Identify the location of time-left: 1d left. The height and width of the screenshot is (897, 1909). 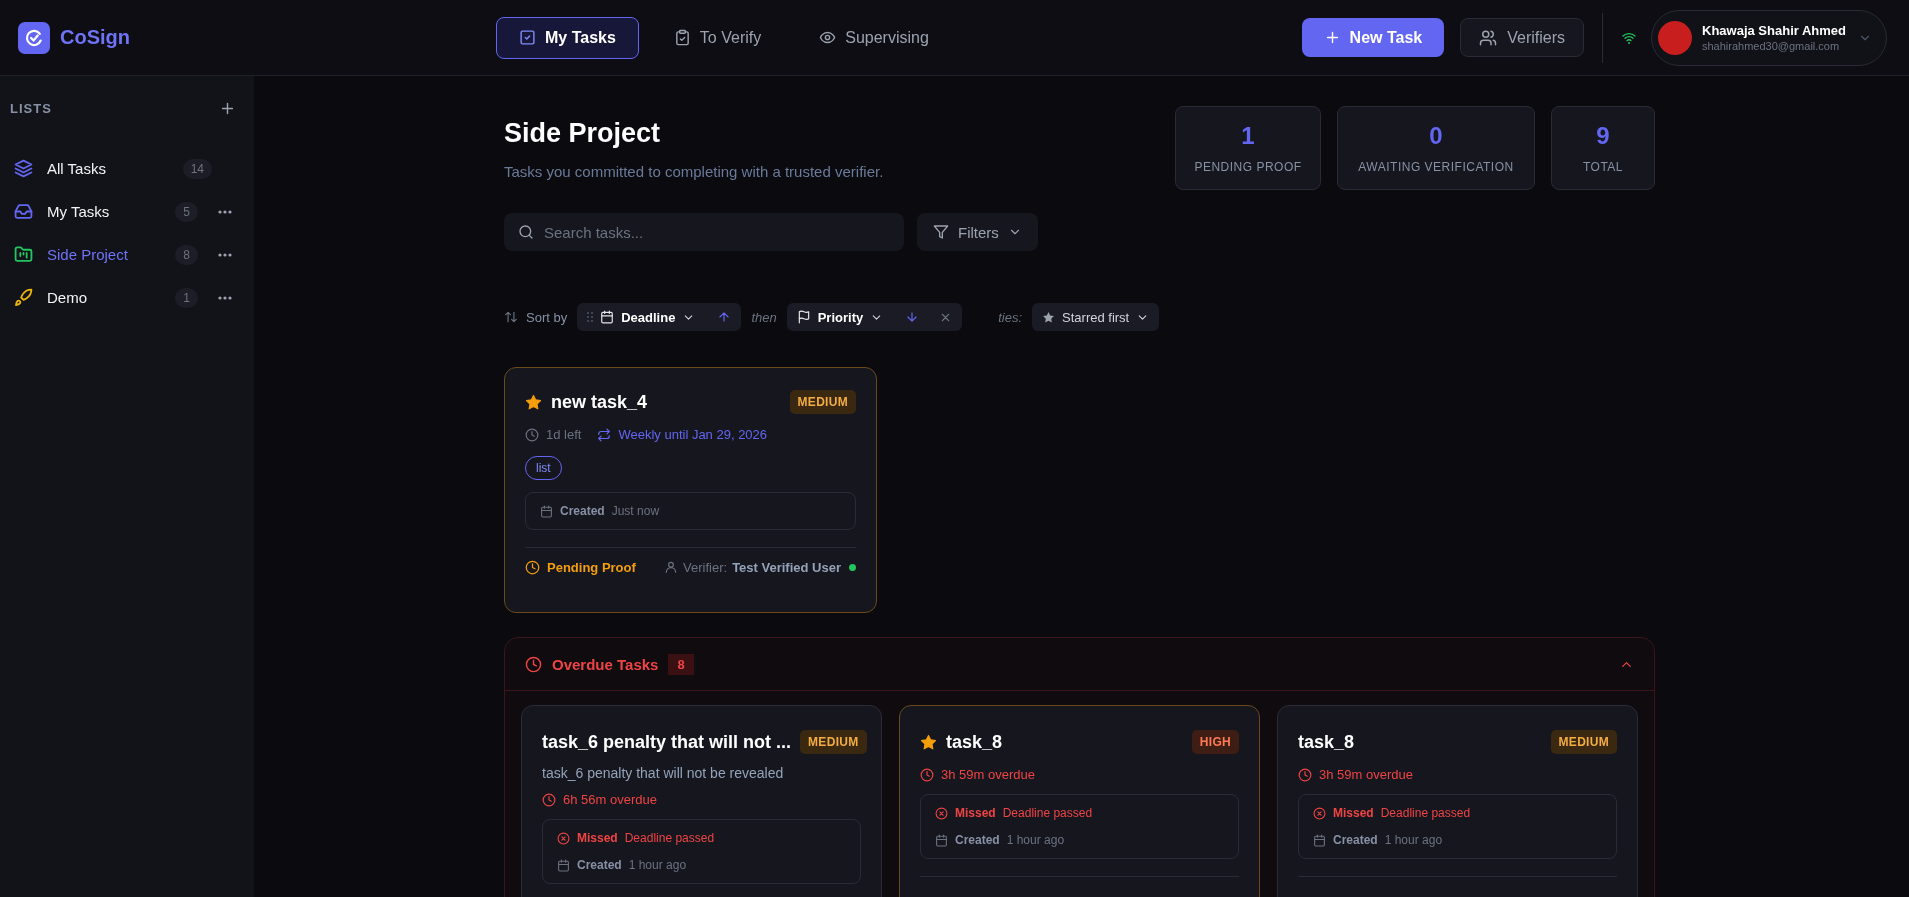
(564, 434).